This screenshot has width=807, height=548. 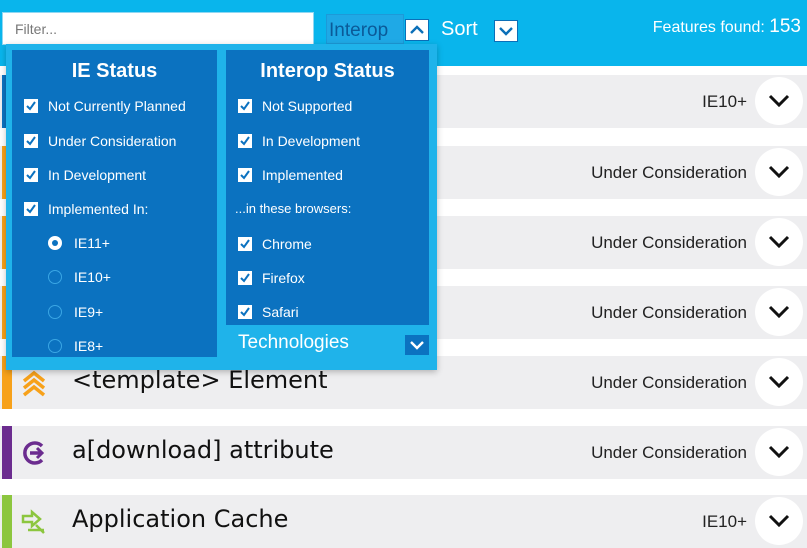 I want to click on download-arrow-icon, so click(x=34, y=453).